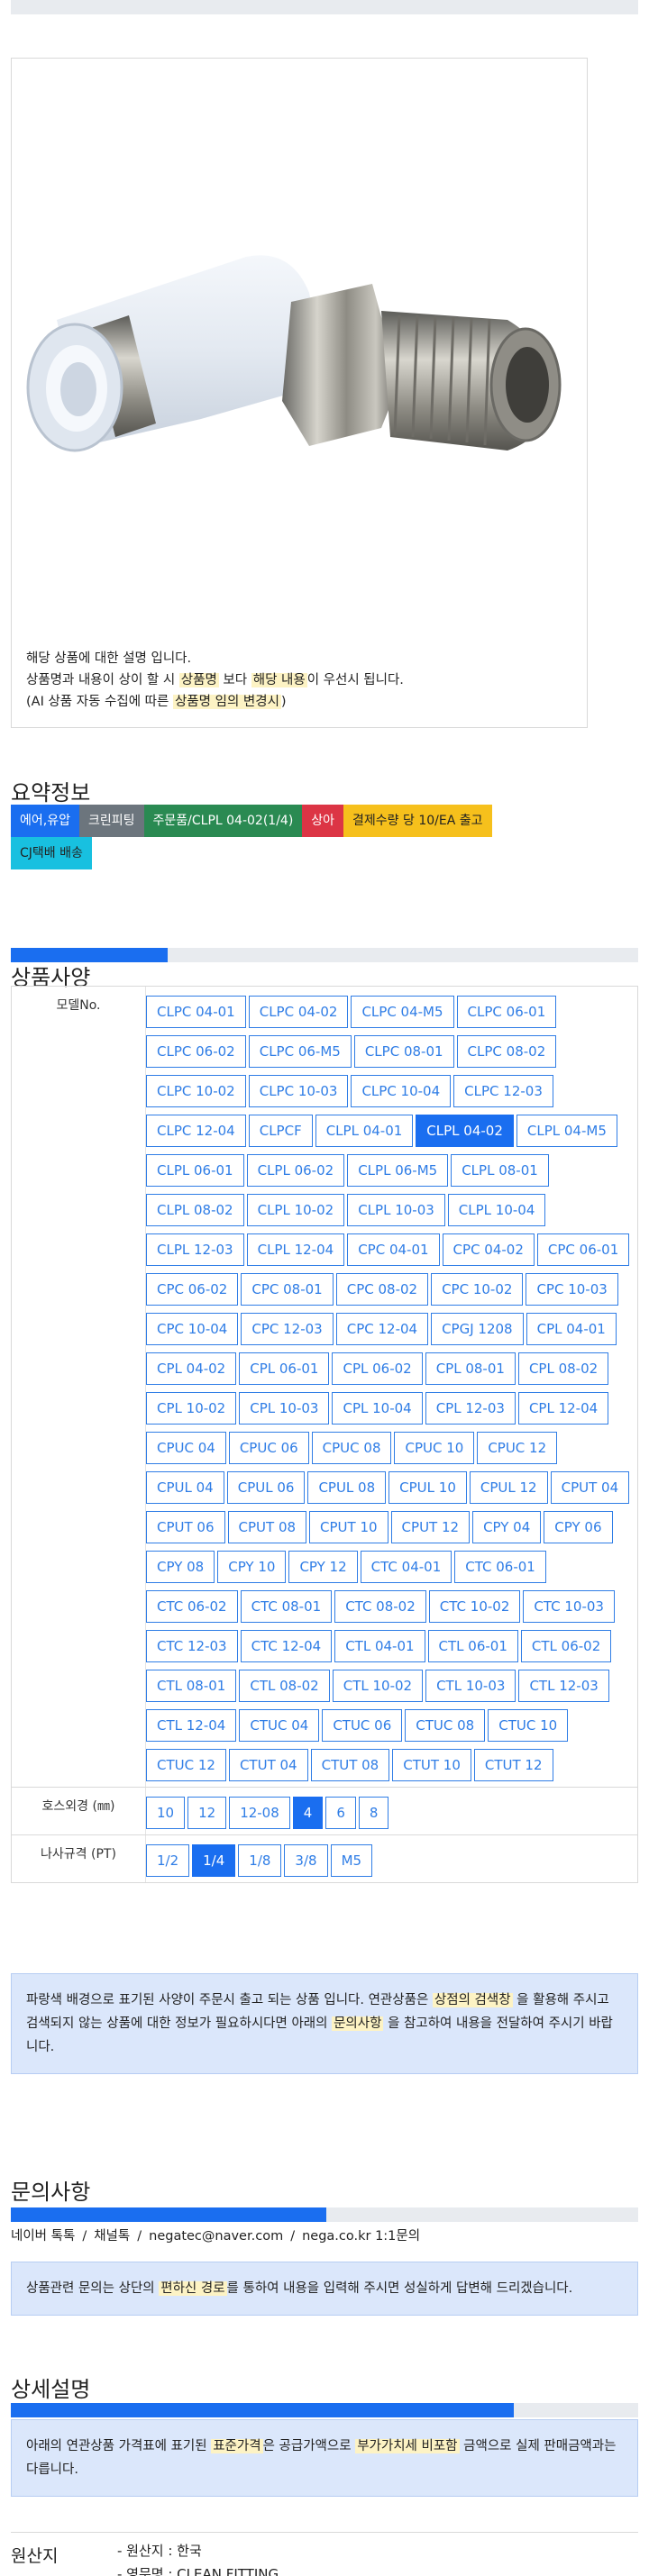 The image size is (649, 2576). Describe the element at coordinates (186, 1448) in the screenshot. I see `models-option: CPUC 04` at that location.